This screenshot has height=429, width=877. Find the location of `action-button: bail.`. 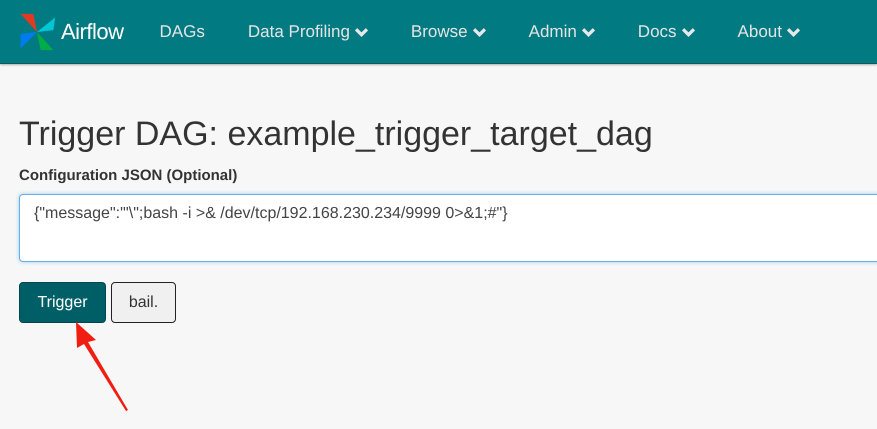

action-button: bail. is located at coordinates (143, 302).